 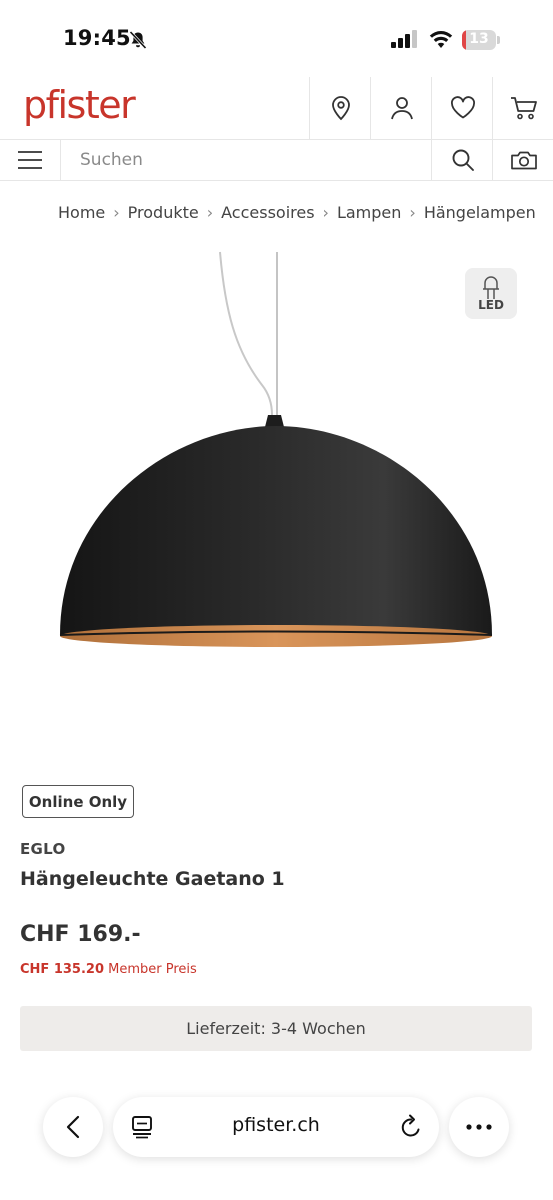 What do you see at coordinates (97, 38) in the screenshot?
I see `status-time: 19:45` at bounding box center [97, 38].